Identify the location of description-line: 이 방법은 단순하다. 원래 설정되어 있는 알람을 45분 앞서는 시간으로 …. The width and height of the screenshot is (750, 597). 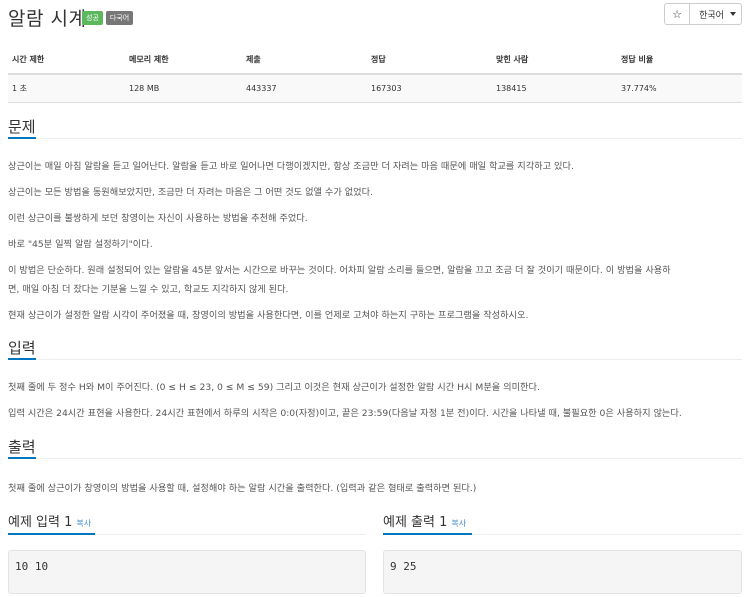
(339, 270).